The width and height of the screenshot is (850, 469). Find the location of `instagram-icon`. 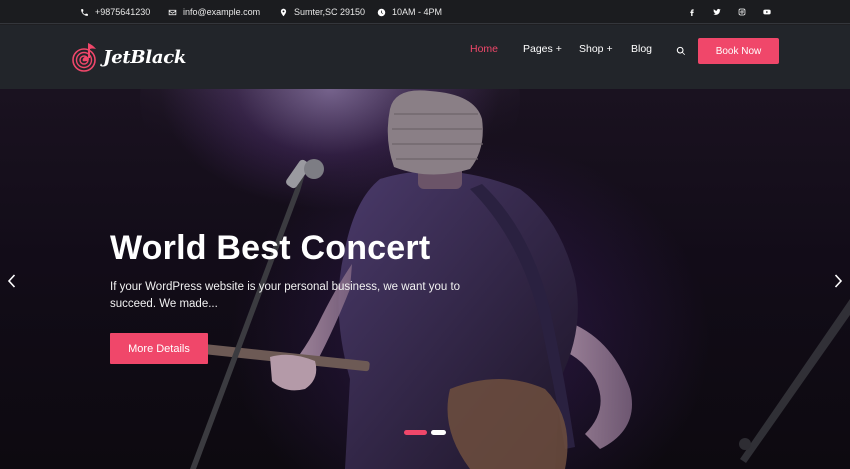

instagram-icon is located at coordinates (742, 12).